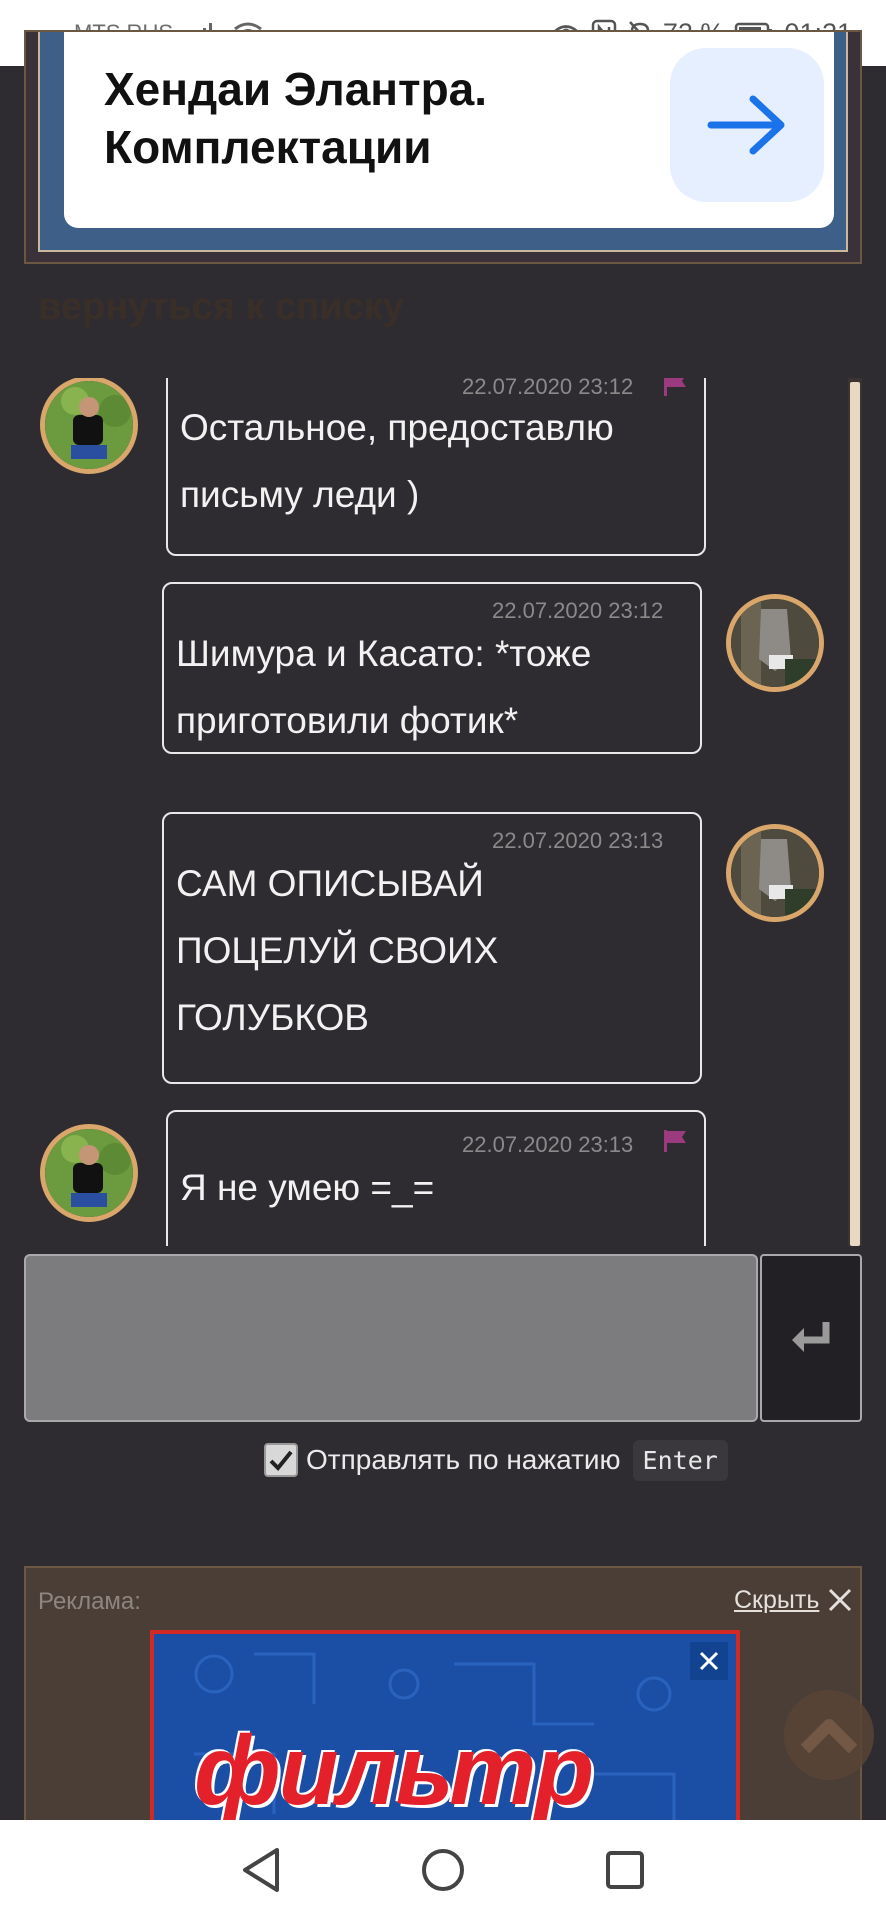  I want to click on back-triangle-icon, so click(261, 1870).